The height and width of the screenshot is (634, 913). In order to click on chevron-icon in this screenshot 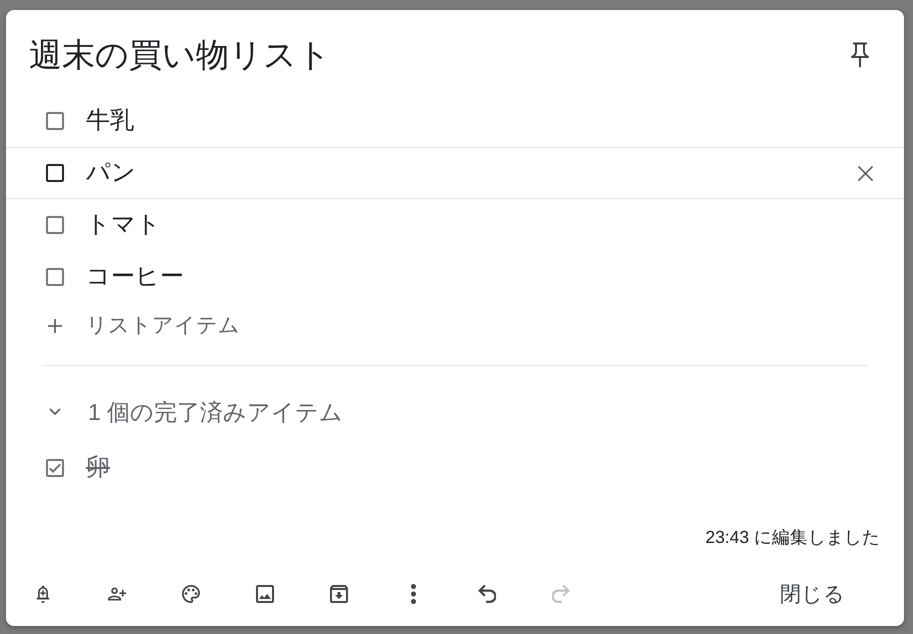, I will do `click(55, 412)`.